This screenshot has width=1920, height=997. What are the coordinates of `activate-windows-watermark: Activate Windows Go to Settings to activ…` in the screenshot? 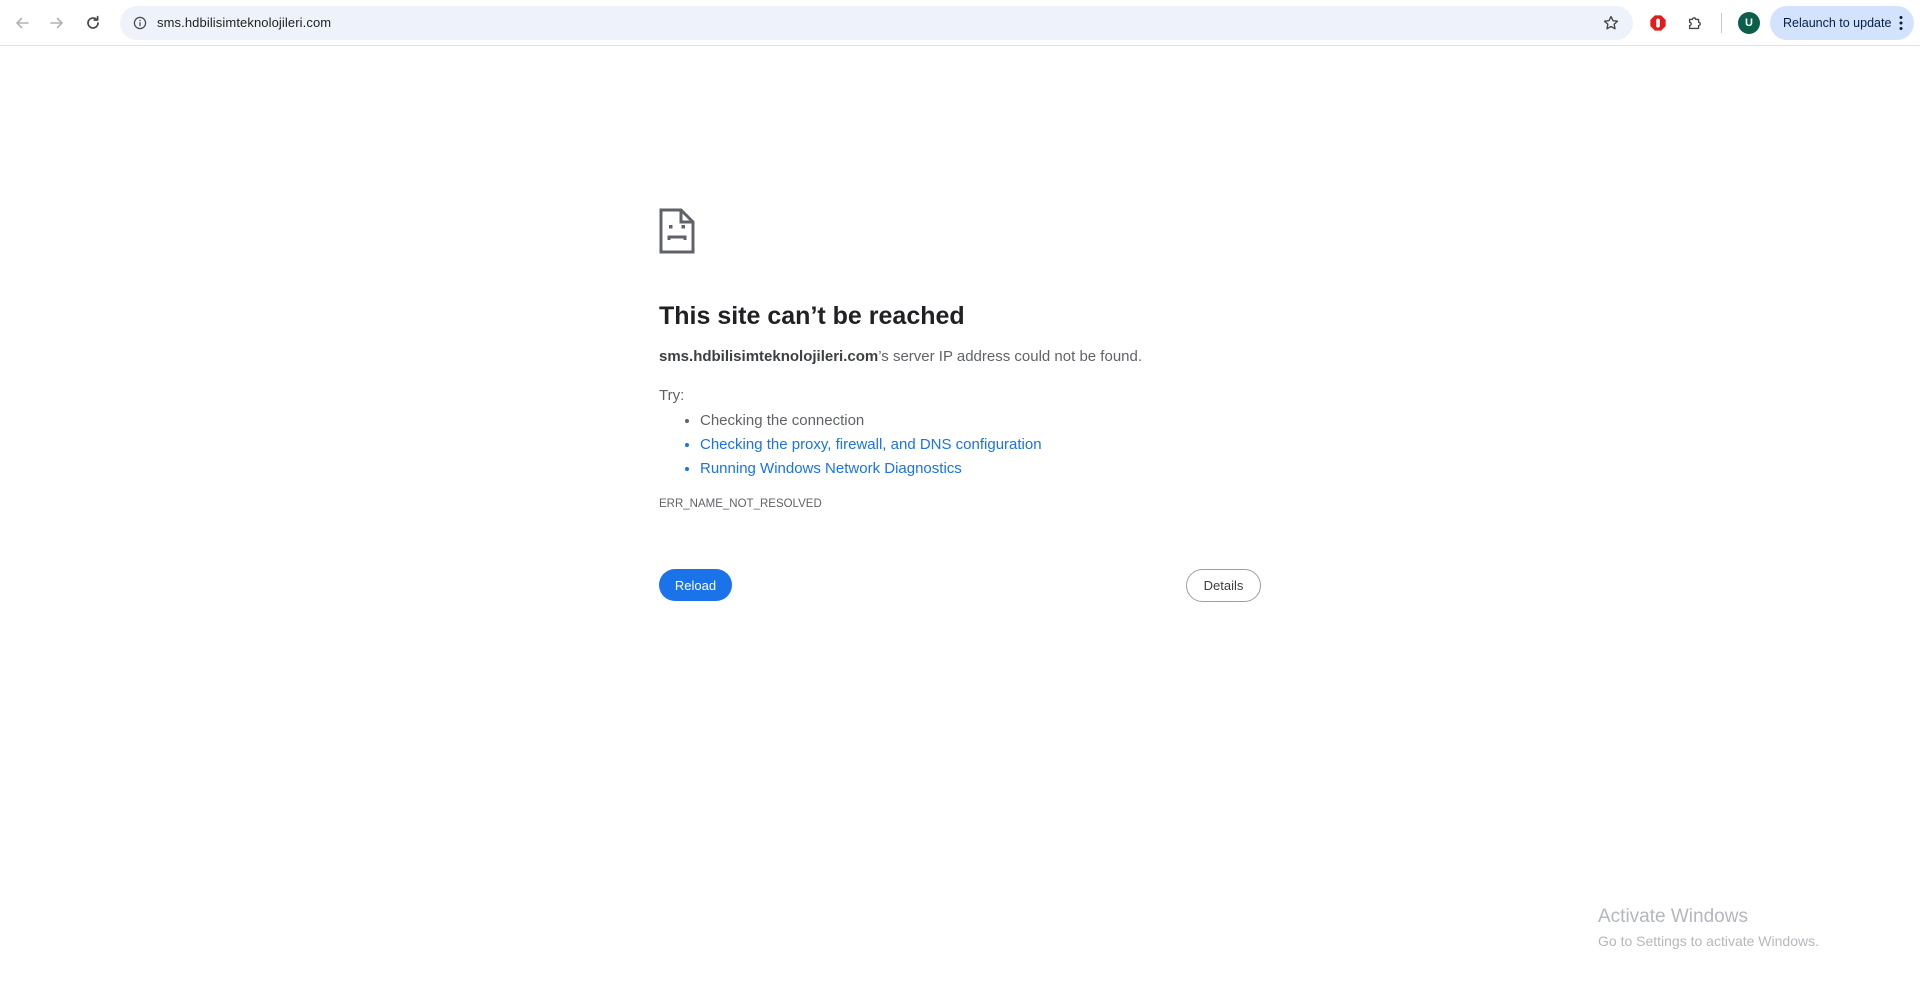 It's located at (1708, 928).